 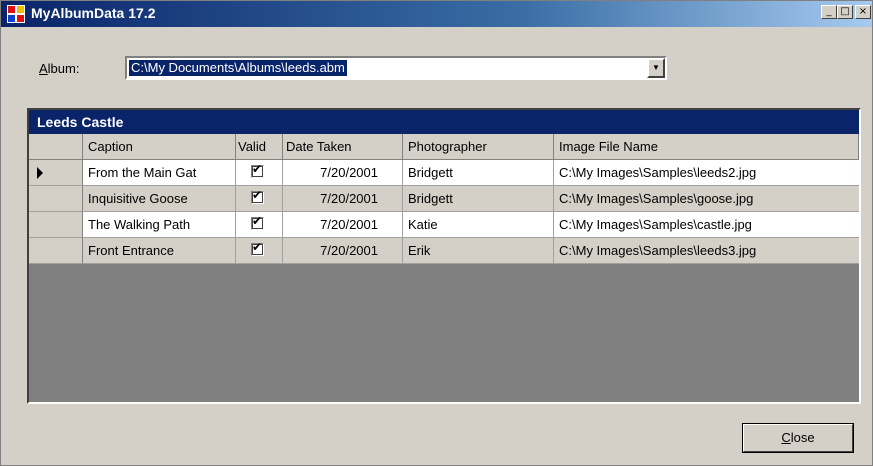 I want to click on app-icon, so click(x=16, y=14).